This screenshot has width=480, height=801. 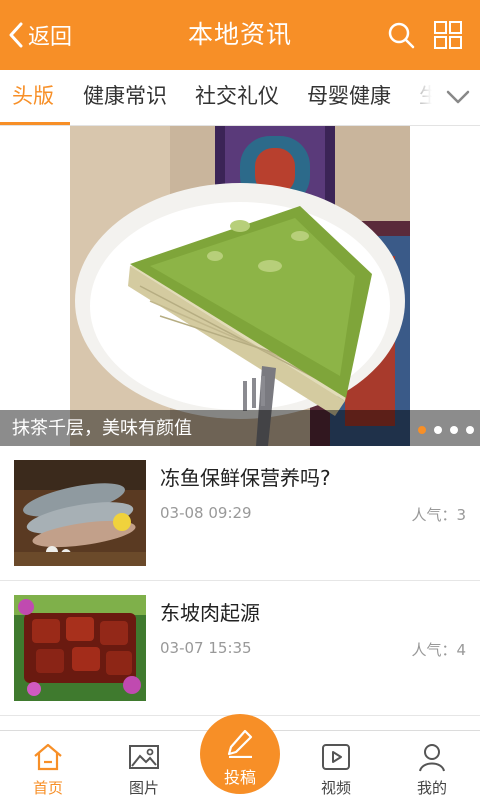 I want to click on post-button: 投稿, so click(x=240, y=754).